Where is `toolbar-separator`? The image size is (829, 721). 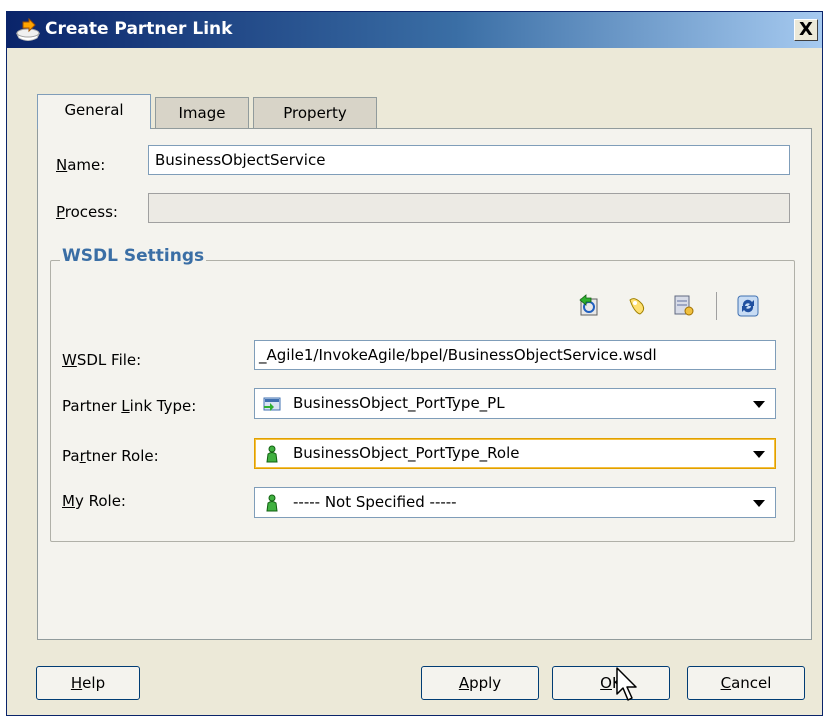
toolbar-separator is located at coordinates (716, 306).